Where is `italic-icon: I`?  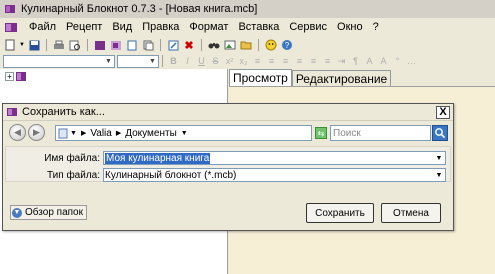
italic-icon: I is located at coordinates (187, 61).